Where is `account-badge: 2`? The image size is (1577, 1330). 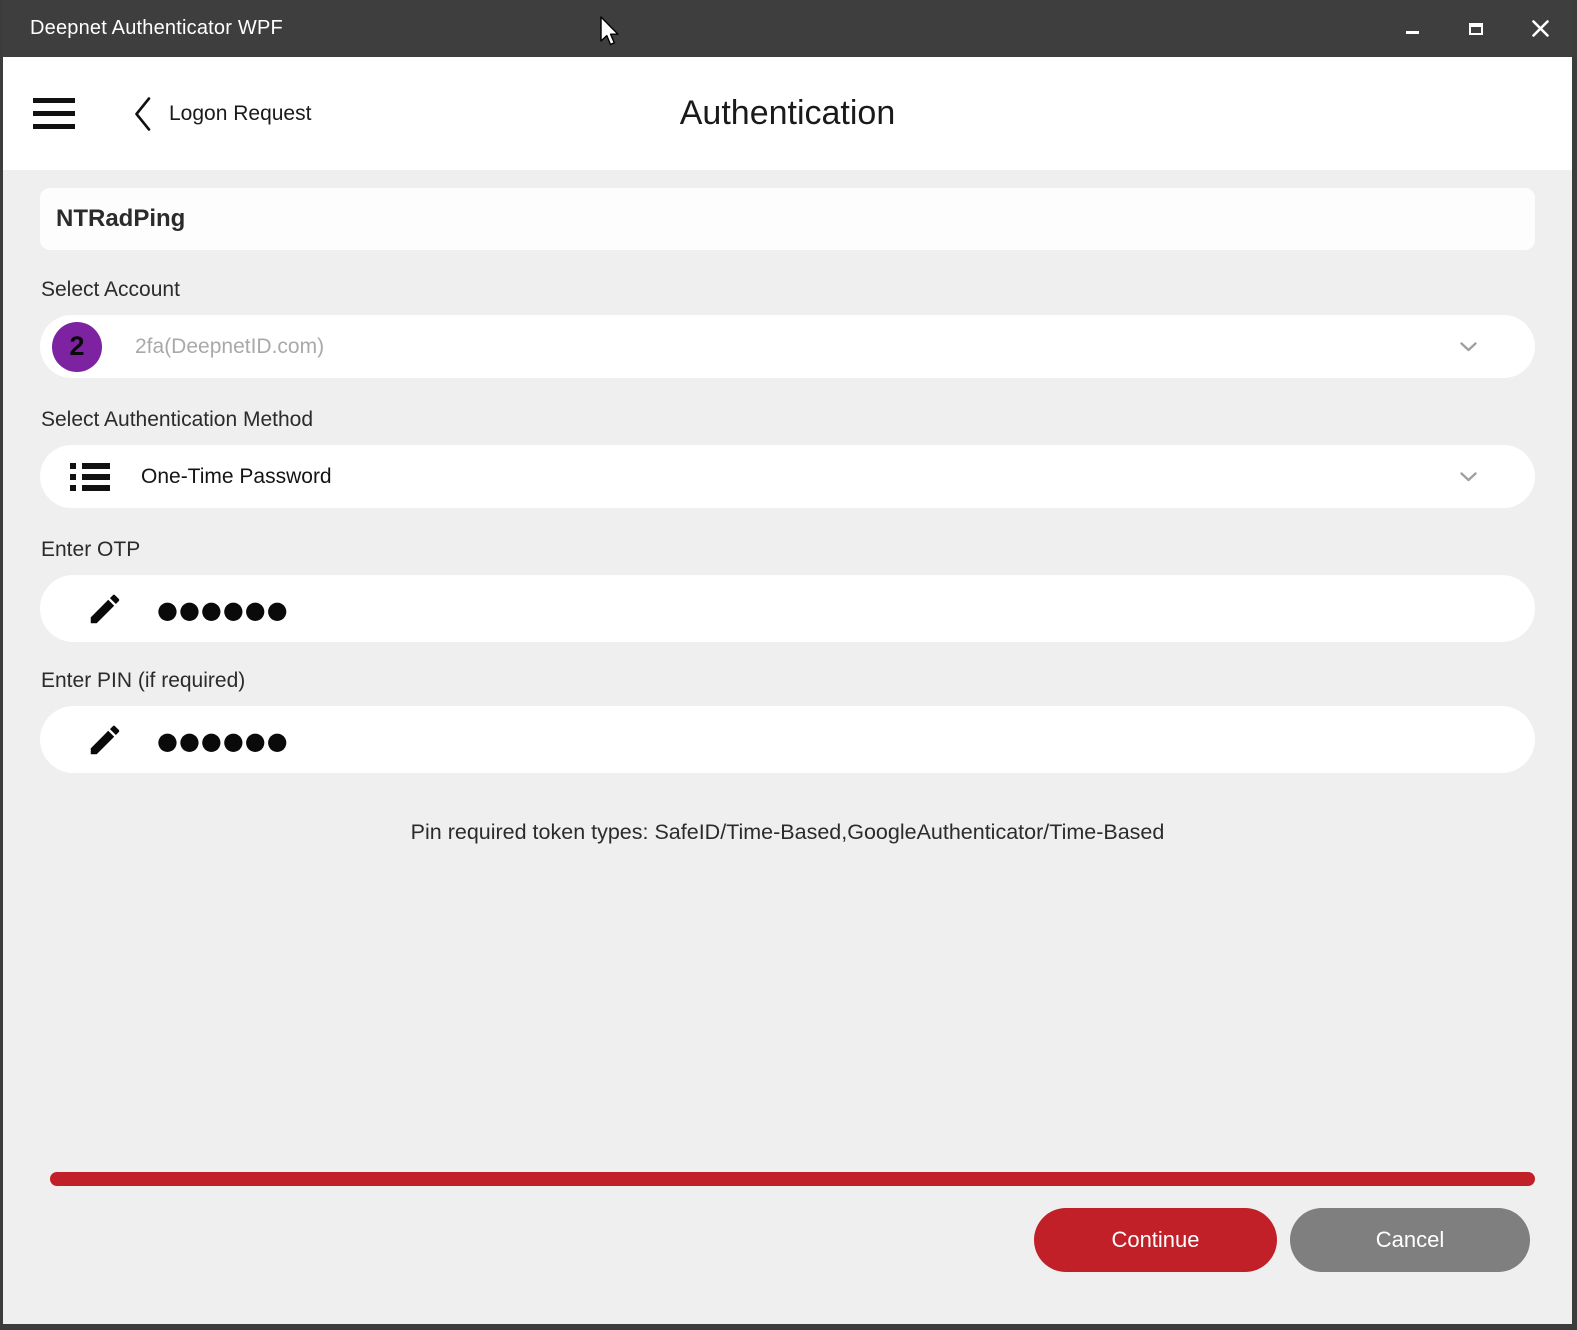
account-badge: 2 is located at coordinates (77, 346).